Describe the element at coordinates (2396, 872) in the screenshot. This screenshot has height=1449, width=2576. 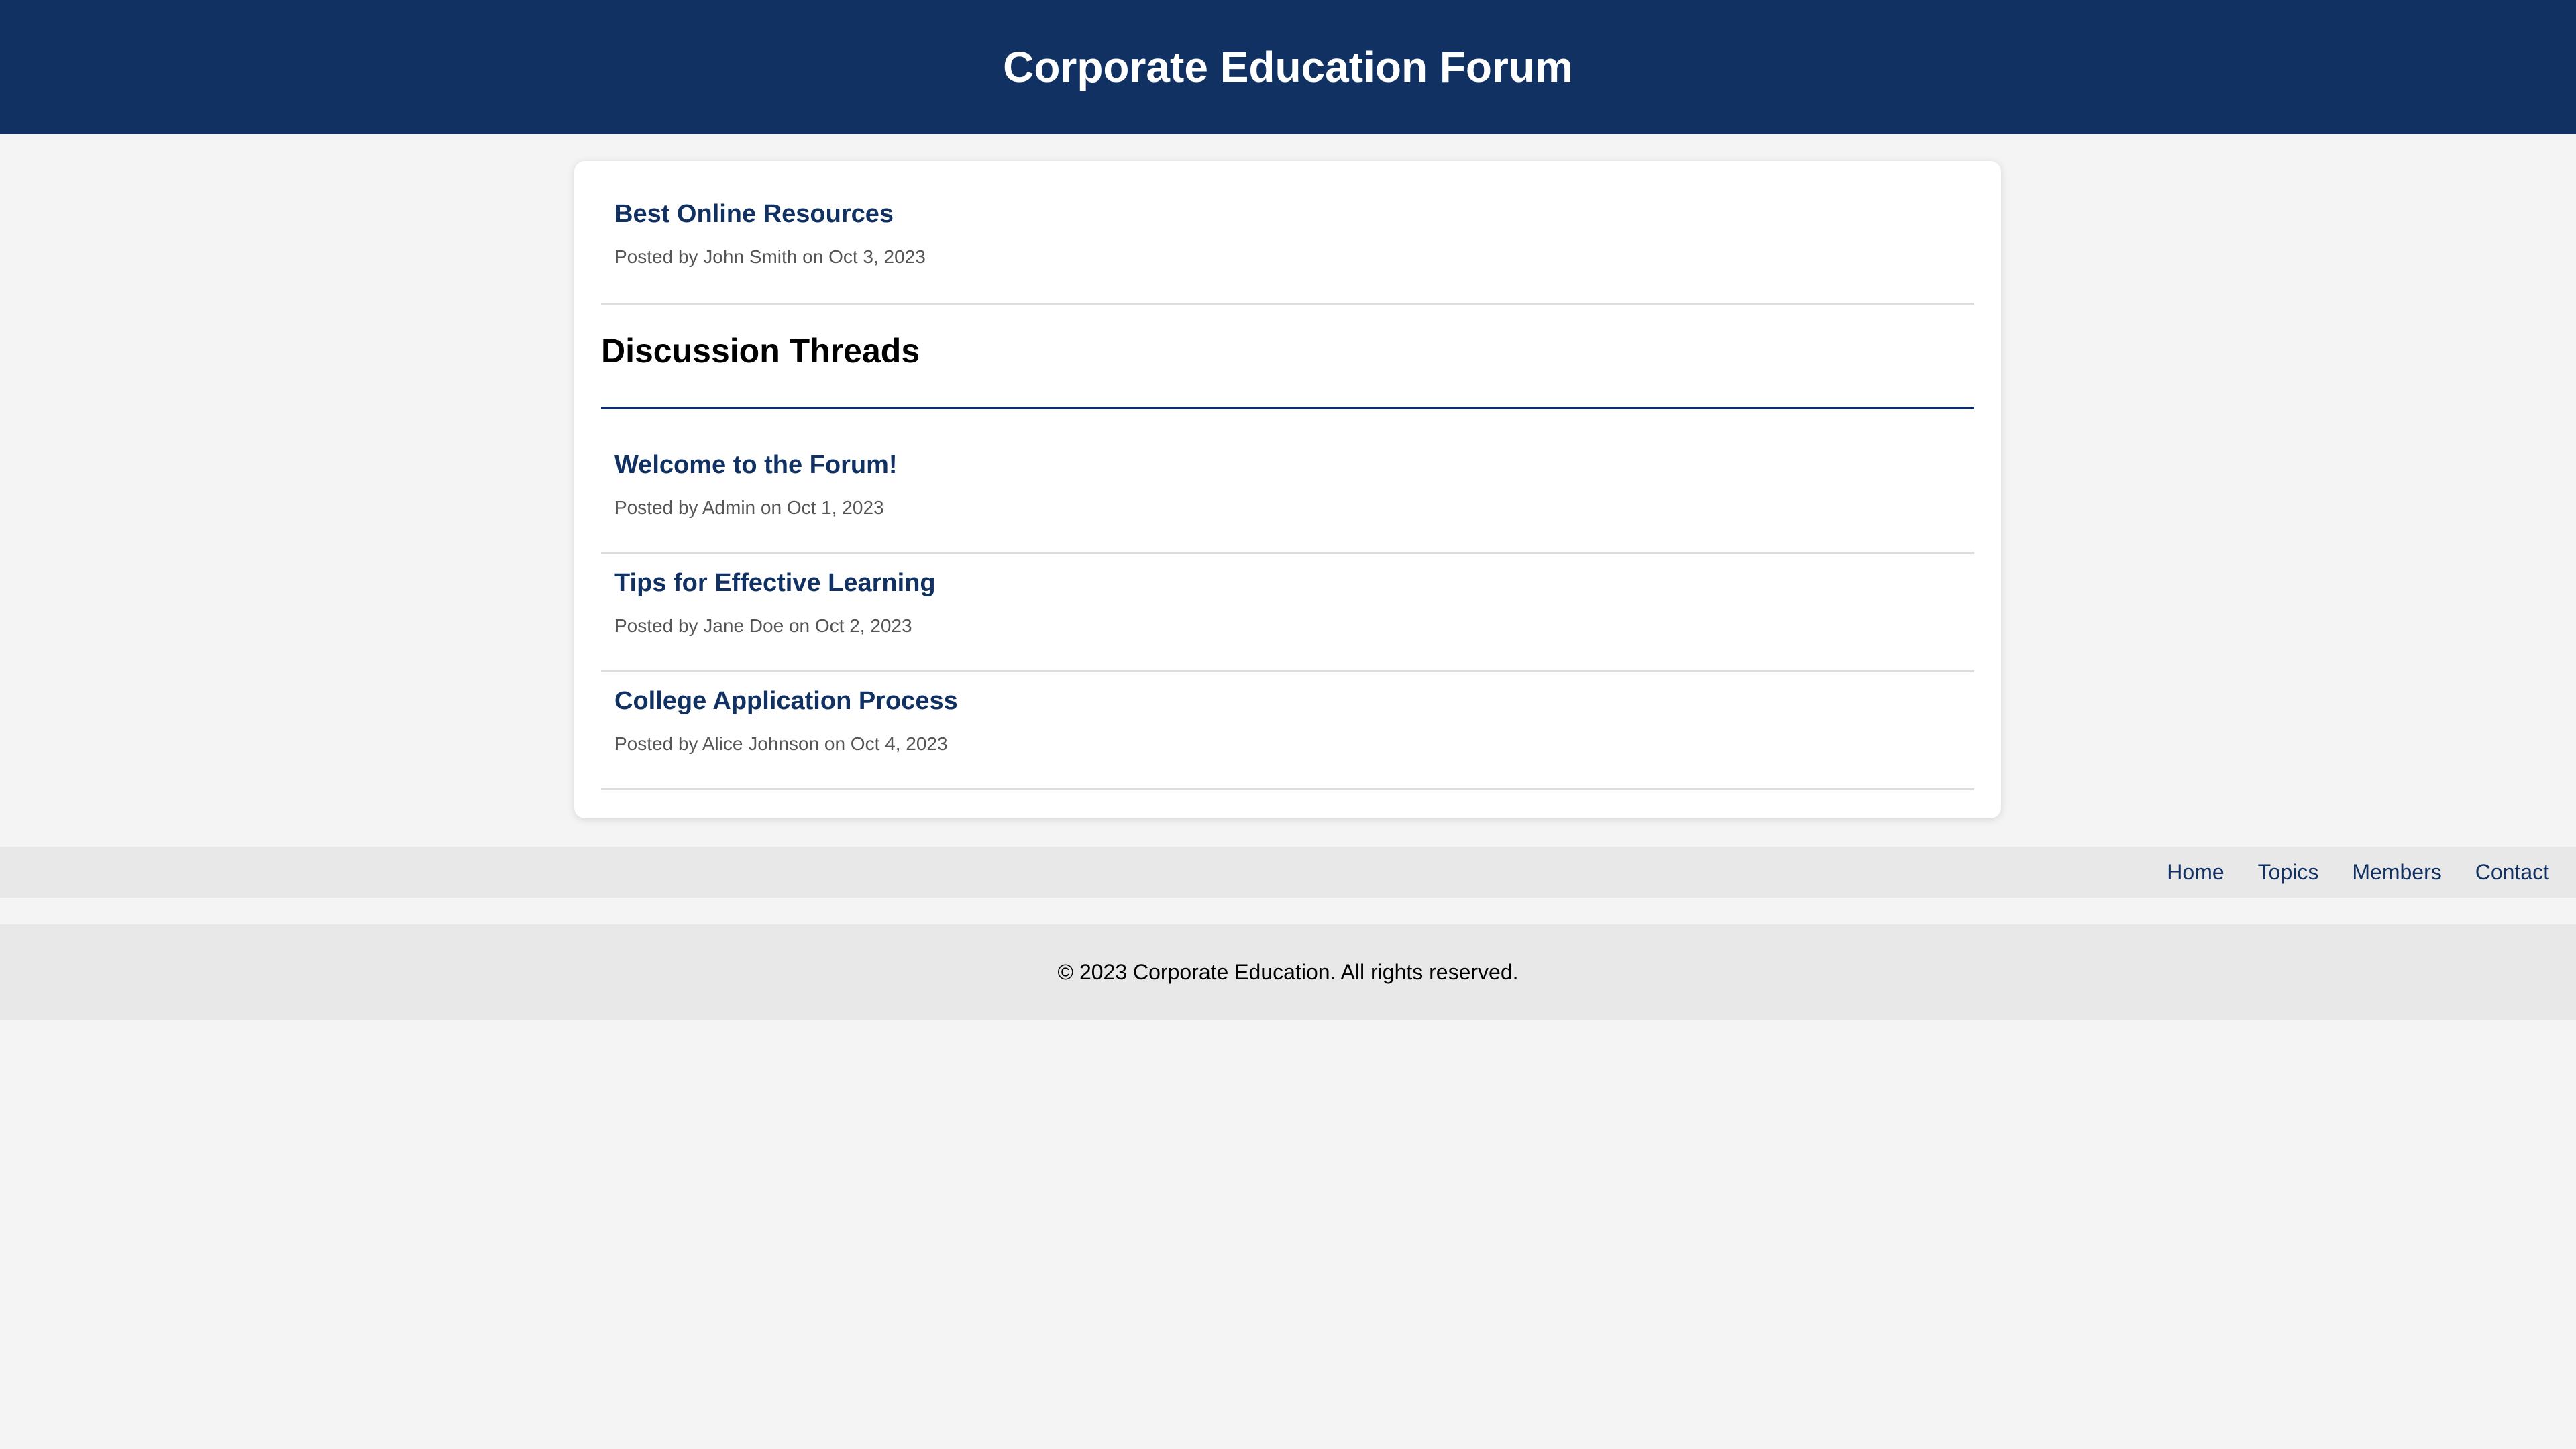
I see `nav-link-members: Members` at that location.